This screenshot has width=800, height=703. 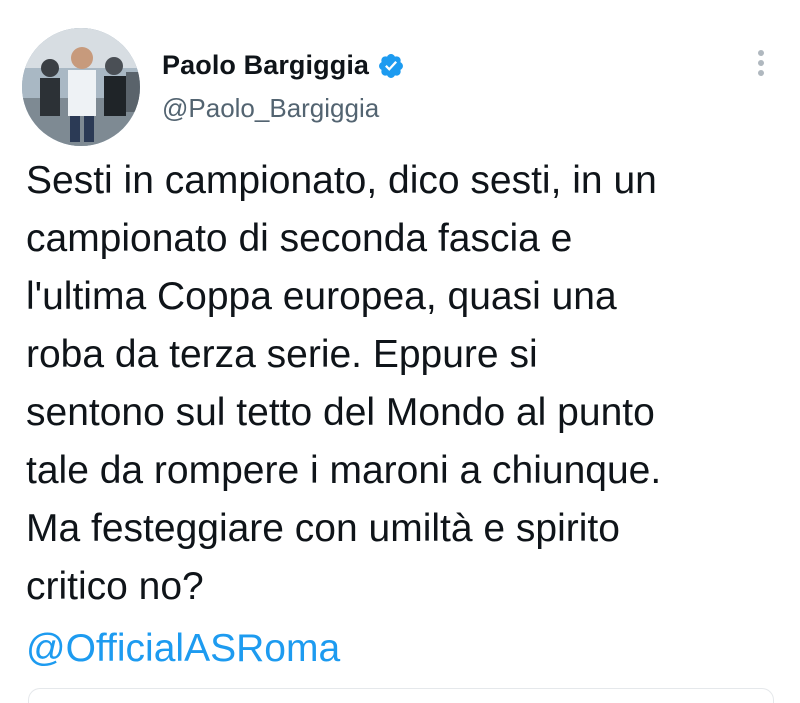 What do you see at coordinates (265, 65) in the screenshot?
I see `author-display-name: Paolo Bargiggia` at bounding box center [265, 65].